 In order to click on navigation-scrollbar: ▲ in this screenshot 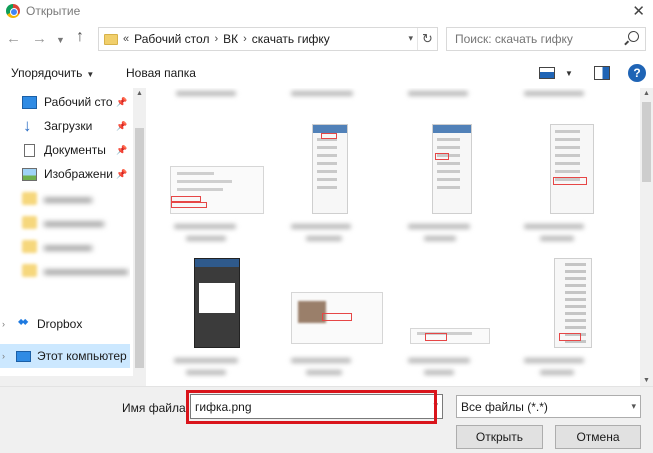, I will do `click(139, 237)`.